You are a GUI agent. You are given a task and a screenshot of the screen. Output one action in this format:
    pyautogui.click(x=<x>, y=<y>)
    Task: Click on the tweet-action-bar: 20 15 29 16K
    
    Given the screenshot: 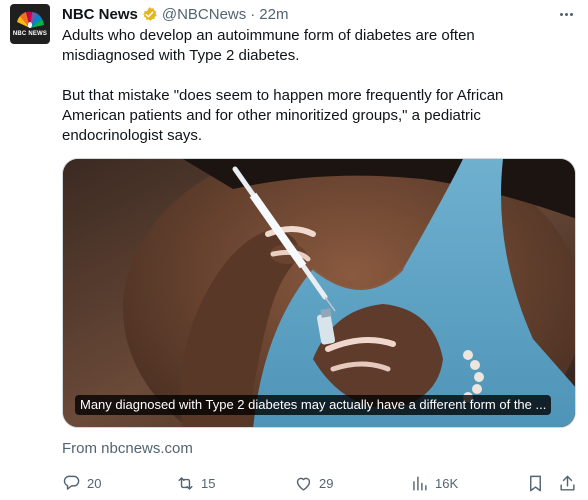 What is the action you would take?
    pyautogui.click(x=320, y=483)
    